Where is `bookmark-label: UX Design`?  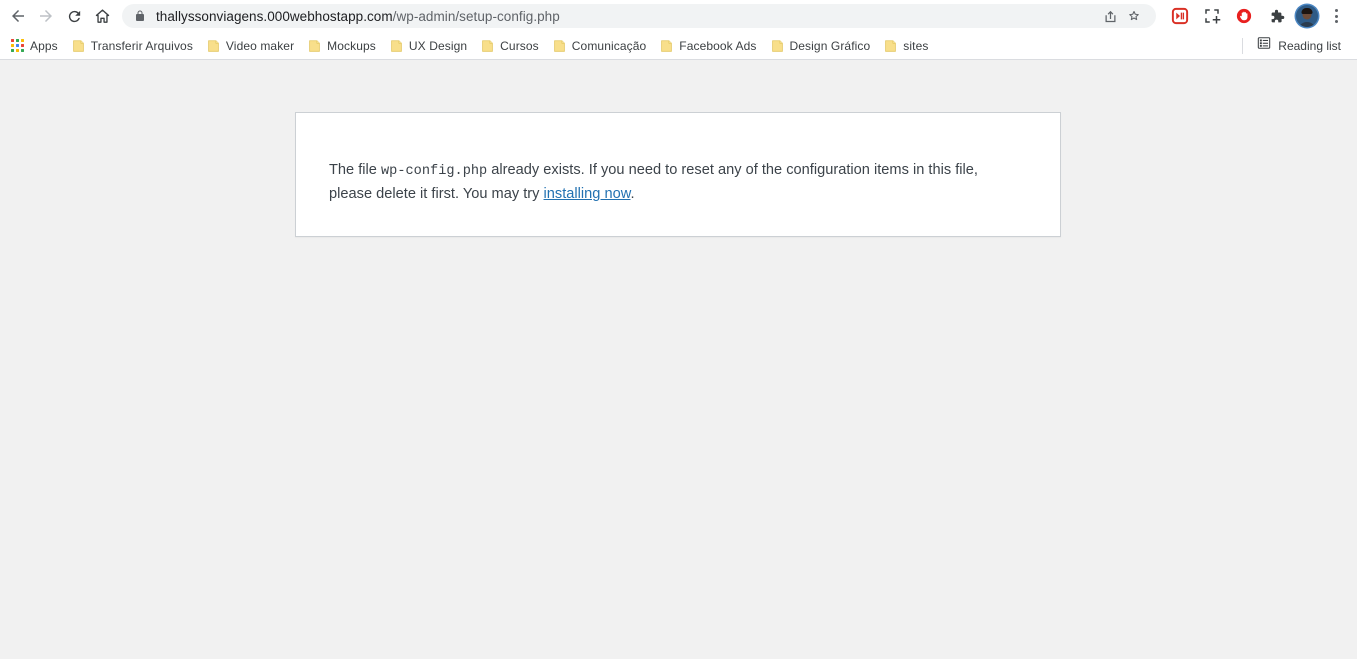
bookmark-label: UX Design is located at coordinates (438, 45).